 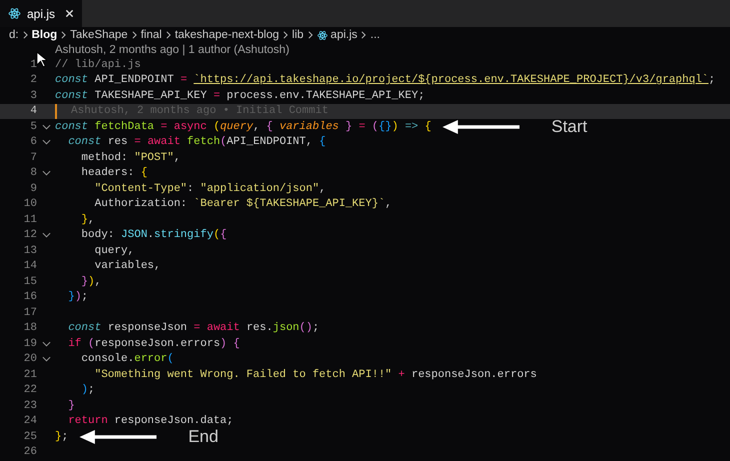 I want to click on code-line: // lib/api.js, so click(x=98, y=64).